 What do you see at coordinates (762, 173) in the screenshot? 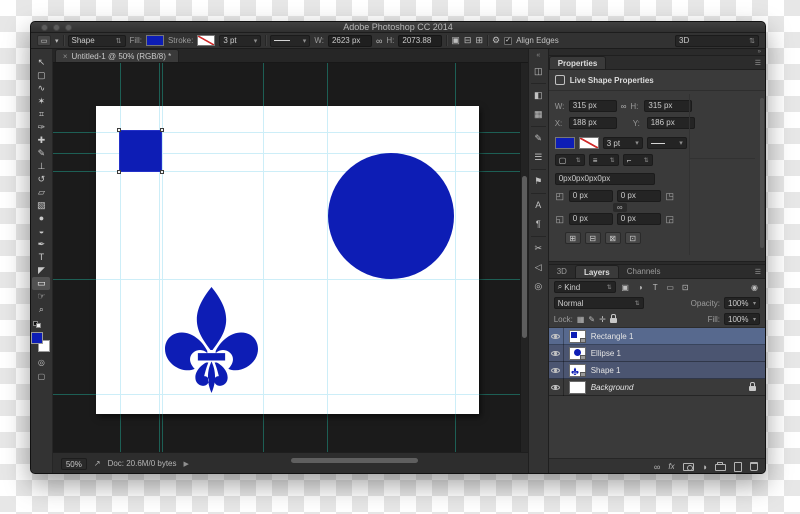
I see `properties-scrollbar-thumb` at bounding box center [762, 173].